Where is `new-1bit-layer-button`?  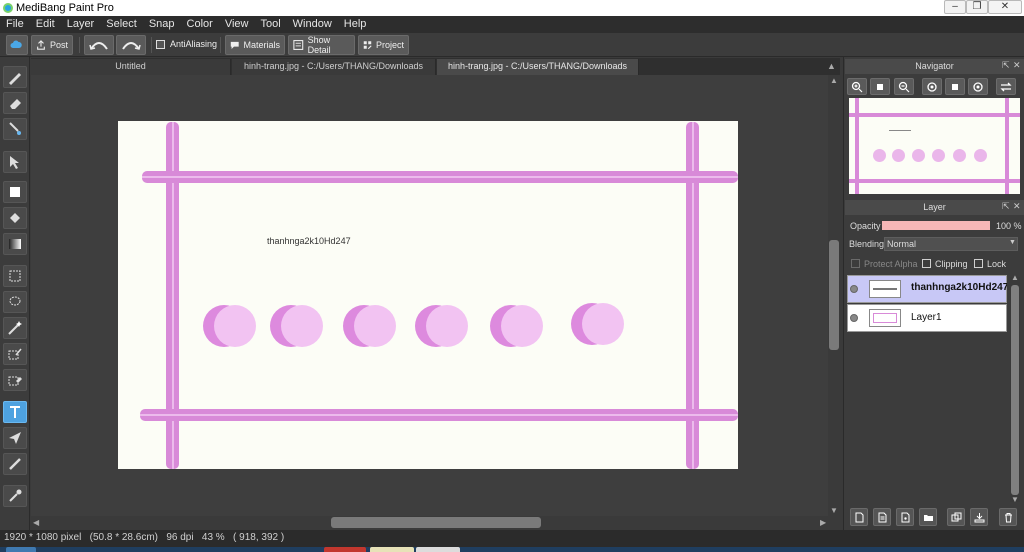
new-1bit-layer-button is located at coordinates (905, 517).